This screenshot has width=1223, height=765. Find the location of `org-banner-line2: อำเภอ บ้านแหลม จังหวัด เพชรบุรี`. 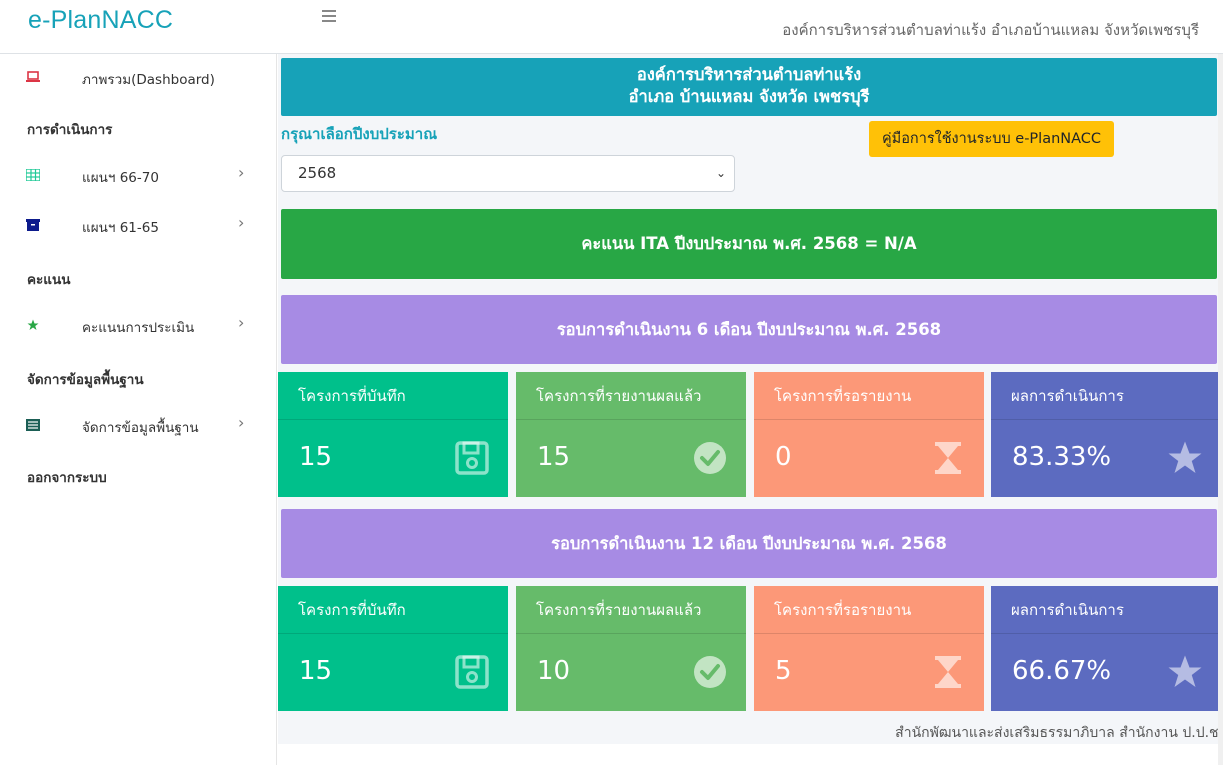

org-banner-line2: อำเภอ บ้านแหลม จังหวัด เพชรบุรี is located at coordinates (749, 96).